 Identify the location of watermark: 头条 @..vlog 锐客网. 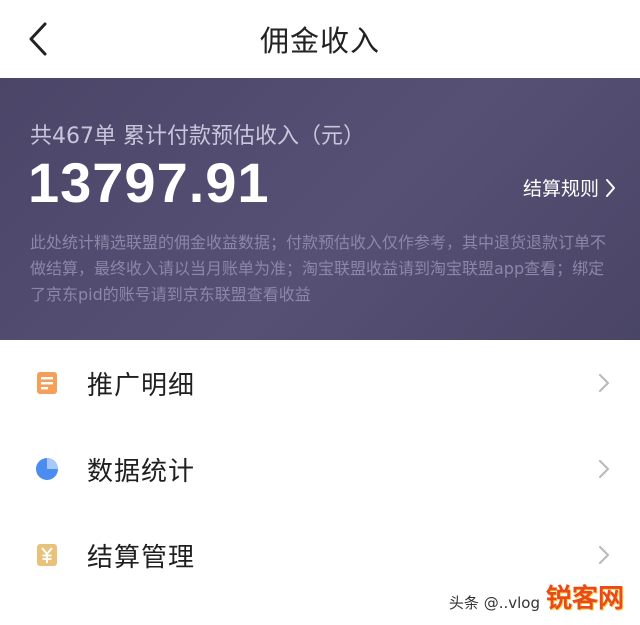
(536, 596).